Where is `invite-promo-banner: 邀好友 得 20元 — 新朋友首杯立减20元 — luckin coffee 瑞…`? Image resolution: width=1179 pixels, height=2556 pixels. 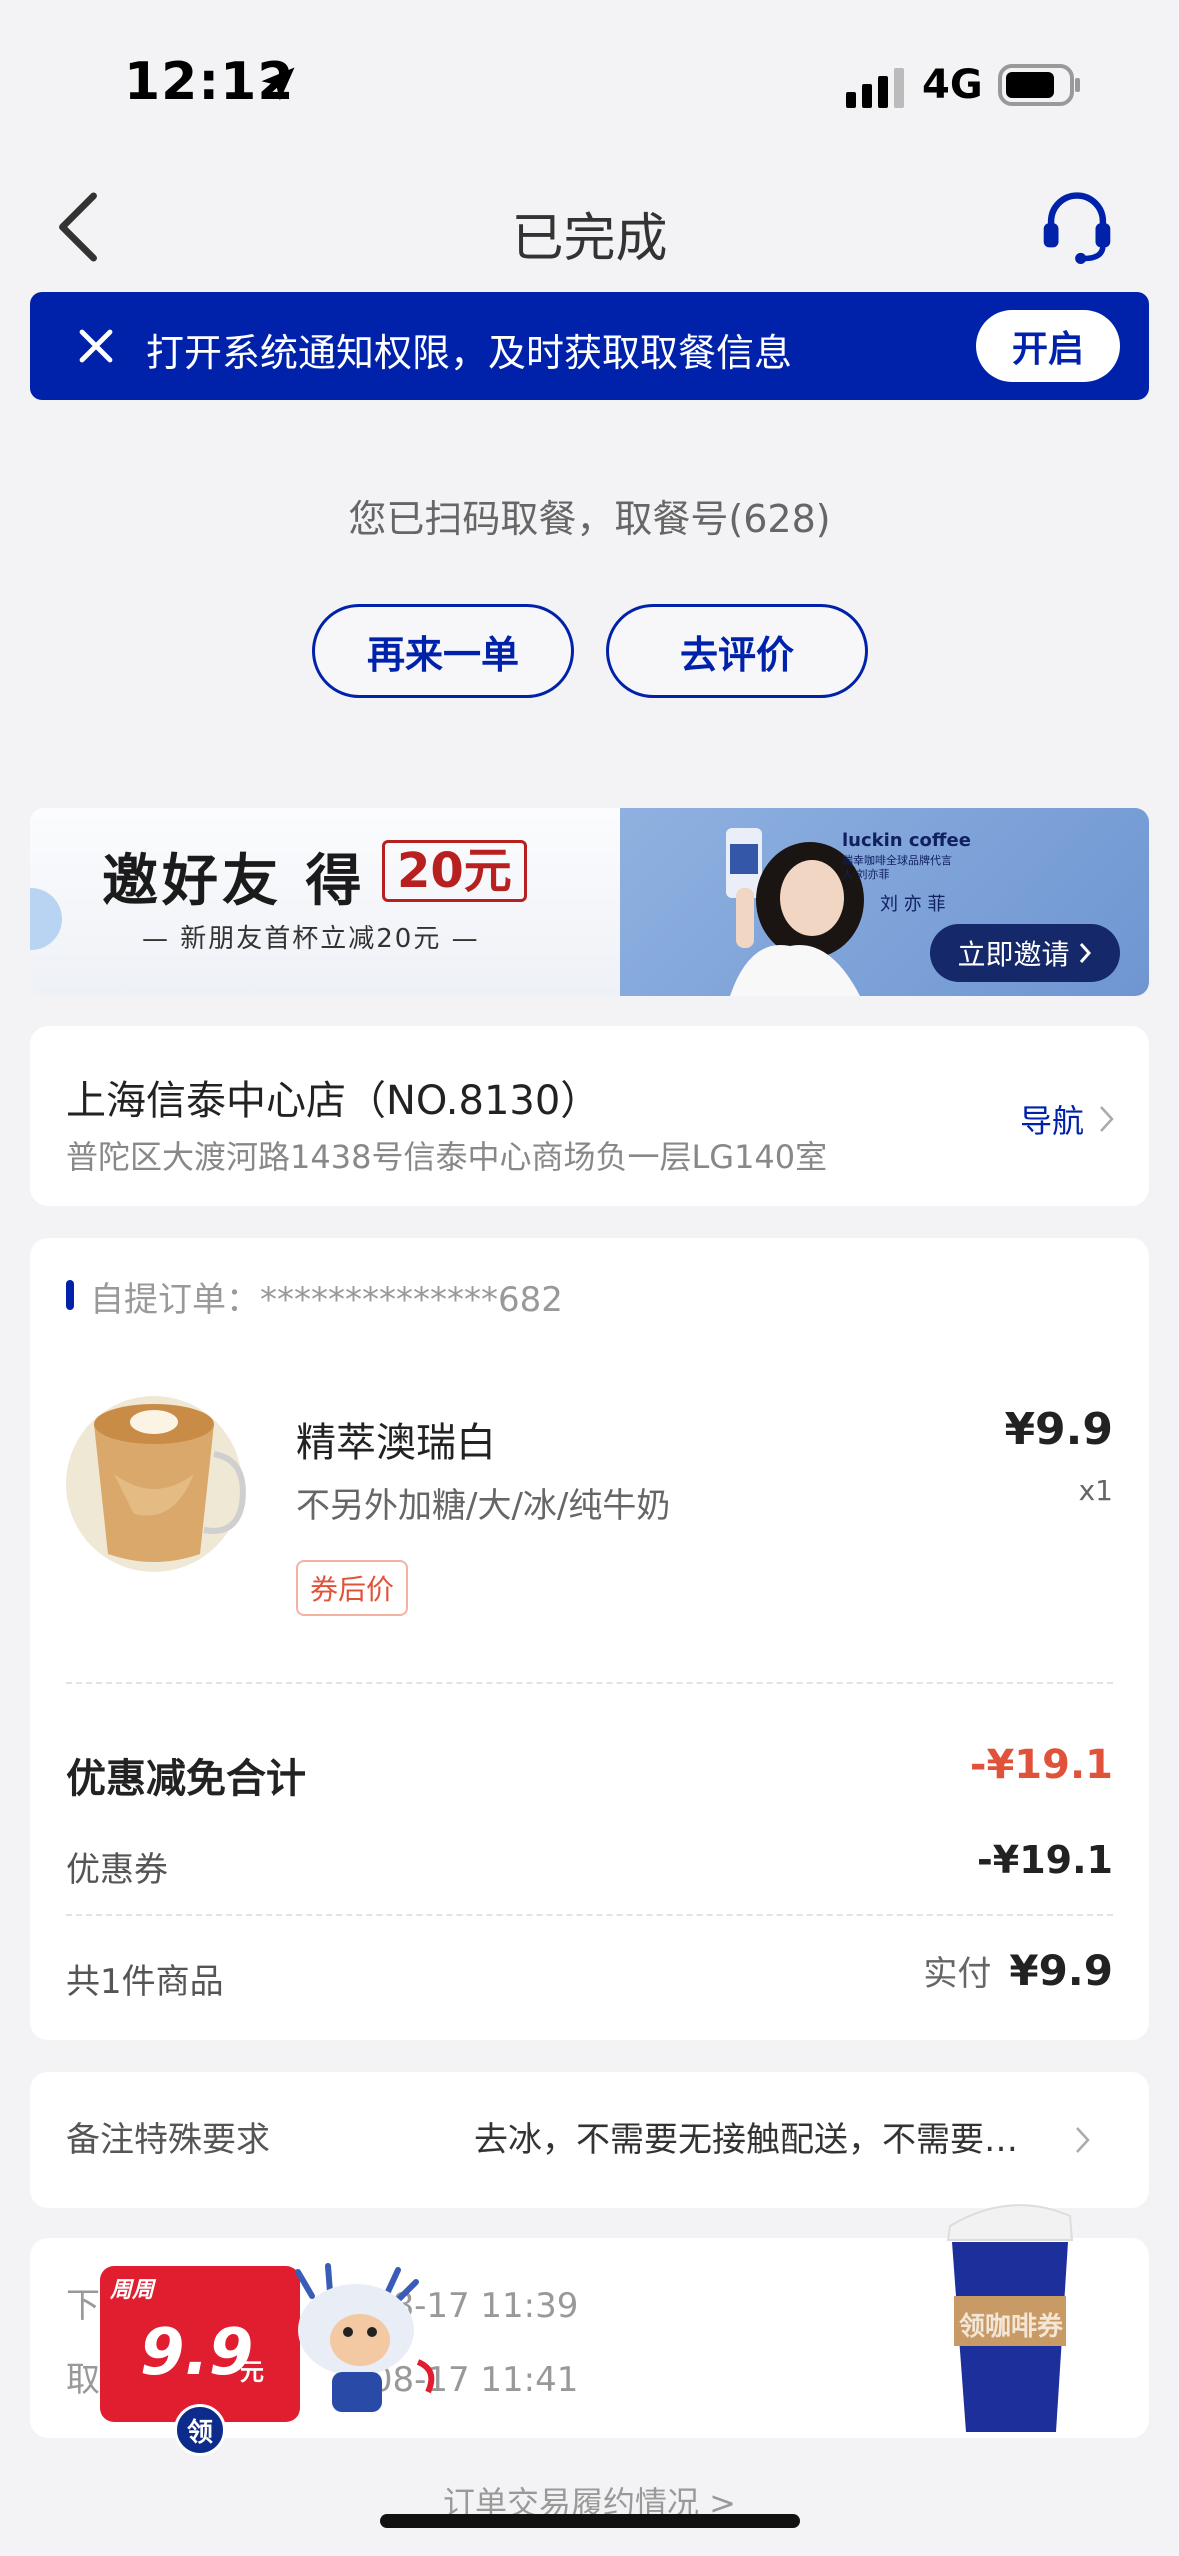
invite-promo-banner: 邀好友 得 20元 — 新朋友首杯立减20元 — luckin coffee 瑞… is located at coordinates (589, 902).